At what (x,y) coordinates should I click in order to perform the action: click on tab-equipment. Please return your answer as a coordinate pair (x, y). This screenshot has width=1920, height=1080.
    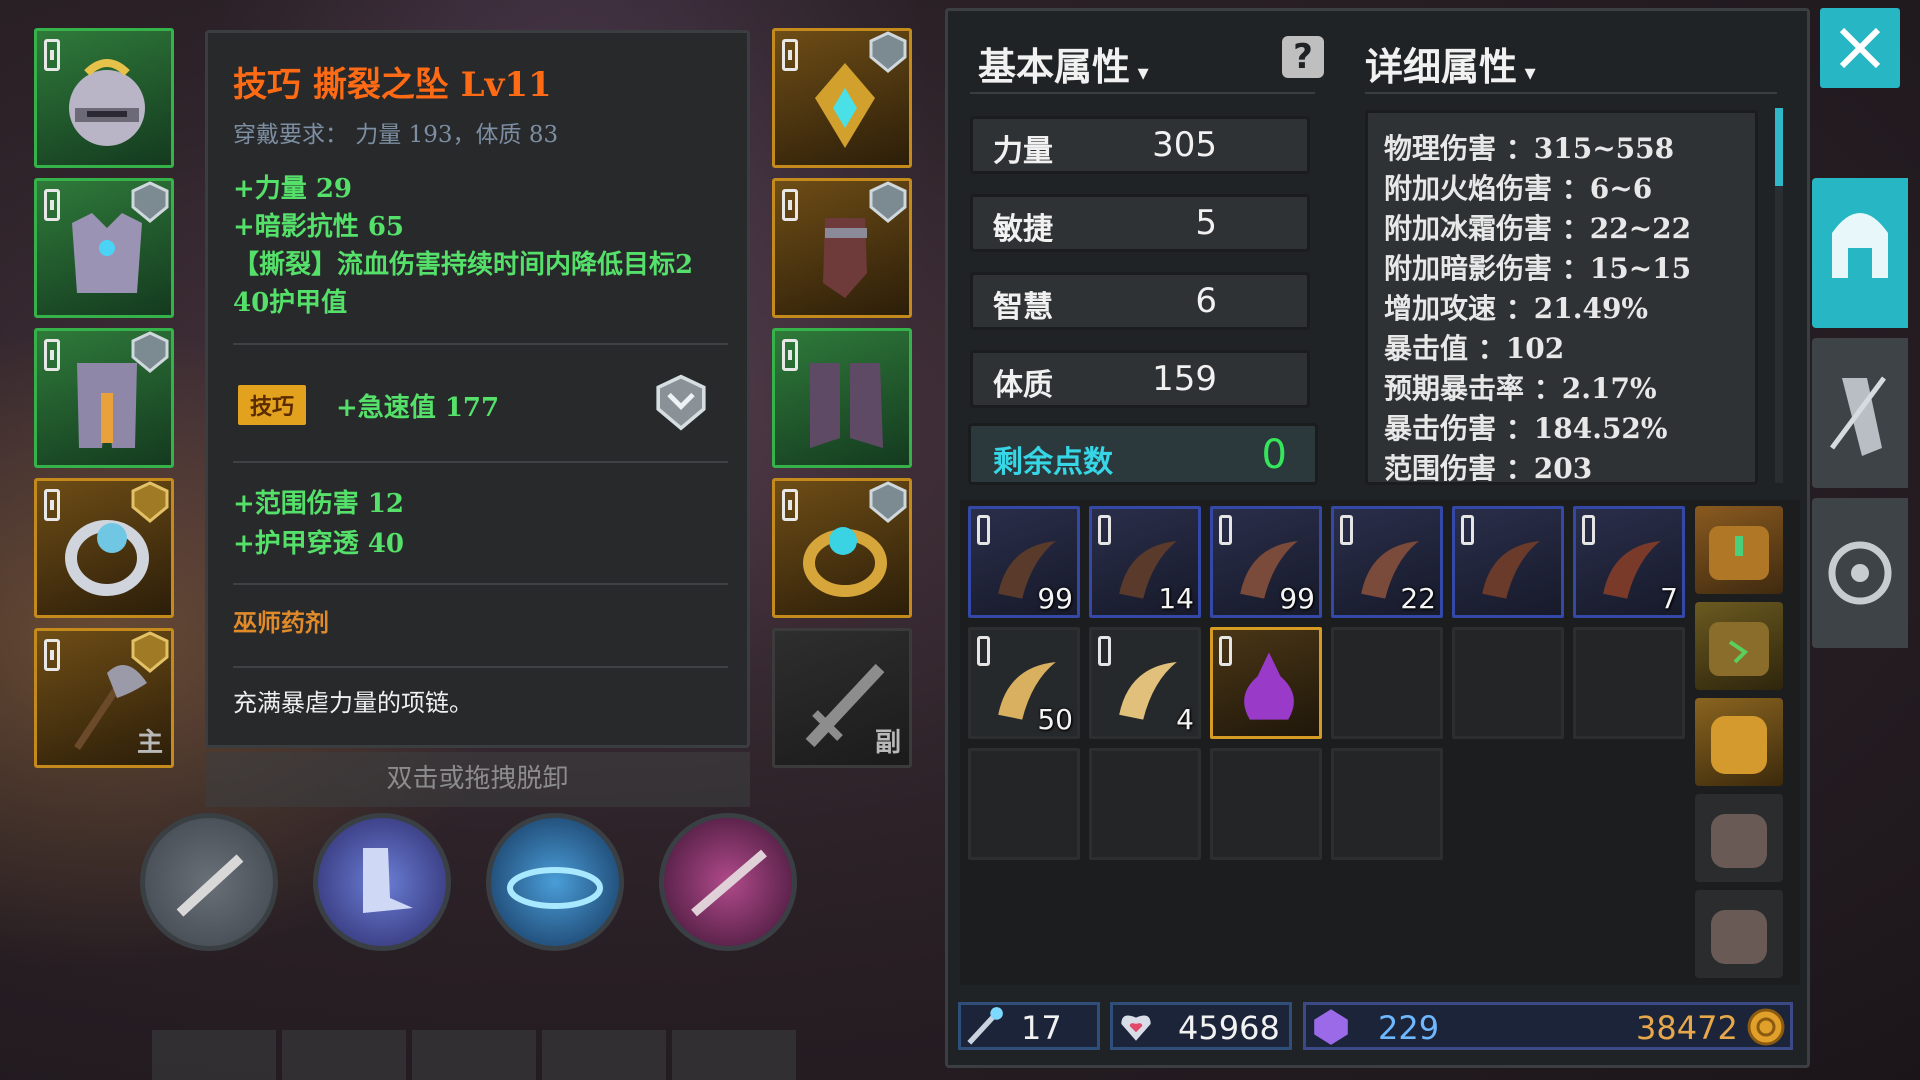
    Looking at the image, I should click on (1860, 253).